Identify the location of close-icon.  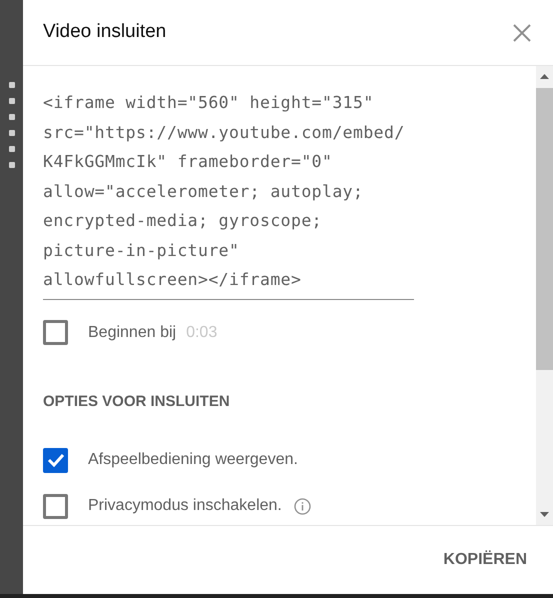
(522, 33).